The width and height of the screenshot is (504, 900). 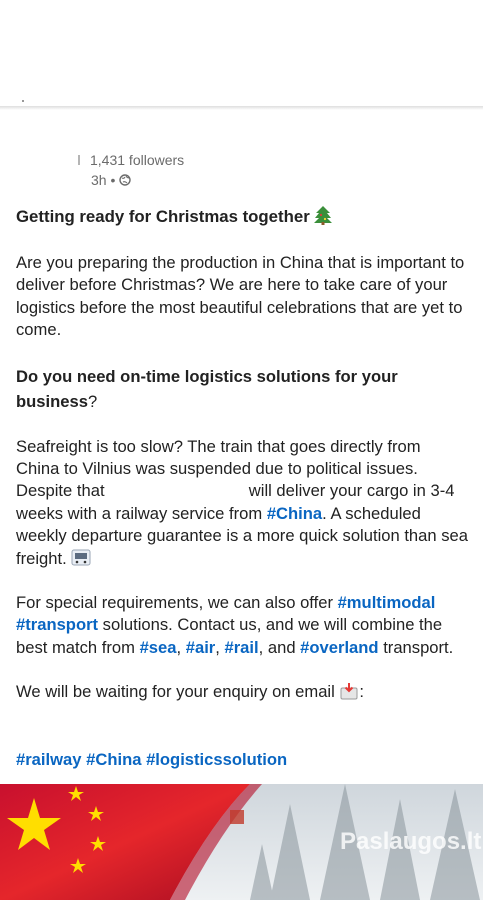 What do you see at coordinates (387, 602) in the screenshot?
I see `hashtag-multimodal: #multimodal` at bounding box center [387, 602].